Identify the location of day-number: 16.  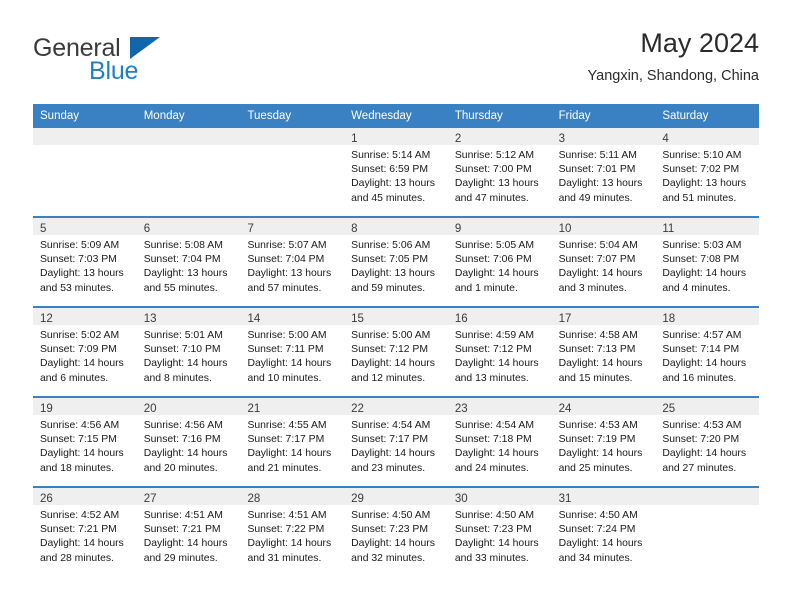
(461, 319).